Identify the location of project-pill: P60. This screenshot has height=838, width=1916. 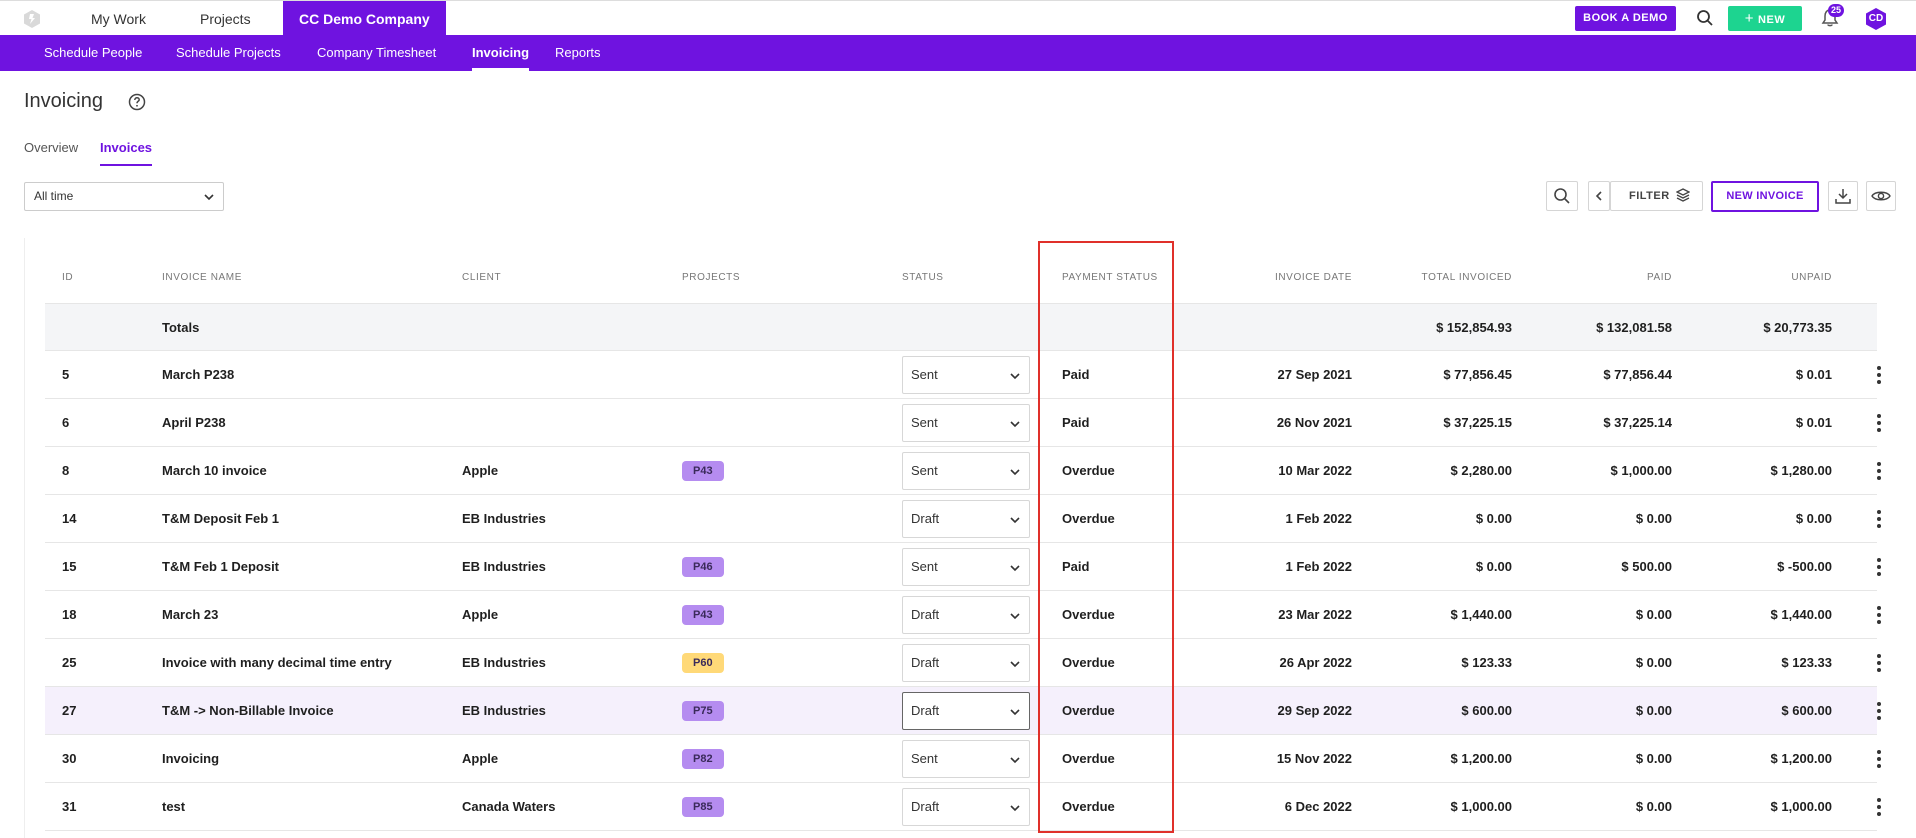
(703, 663).